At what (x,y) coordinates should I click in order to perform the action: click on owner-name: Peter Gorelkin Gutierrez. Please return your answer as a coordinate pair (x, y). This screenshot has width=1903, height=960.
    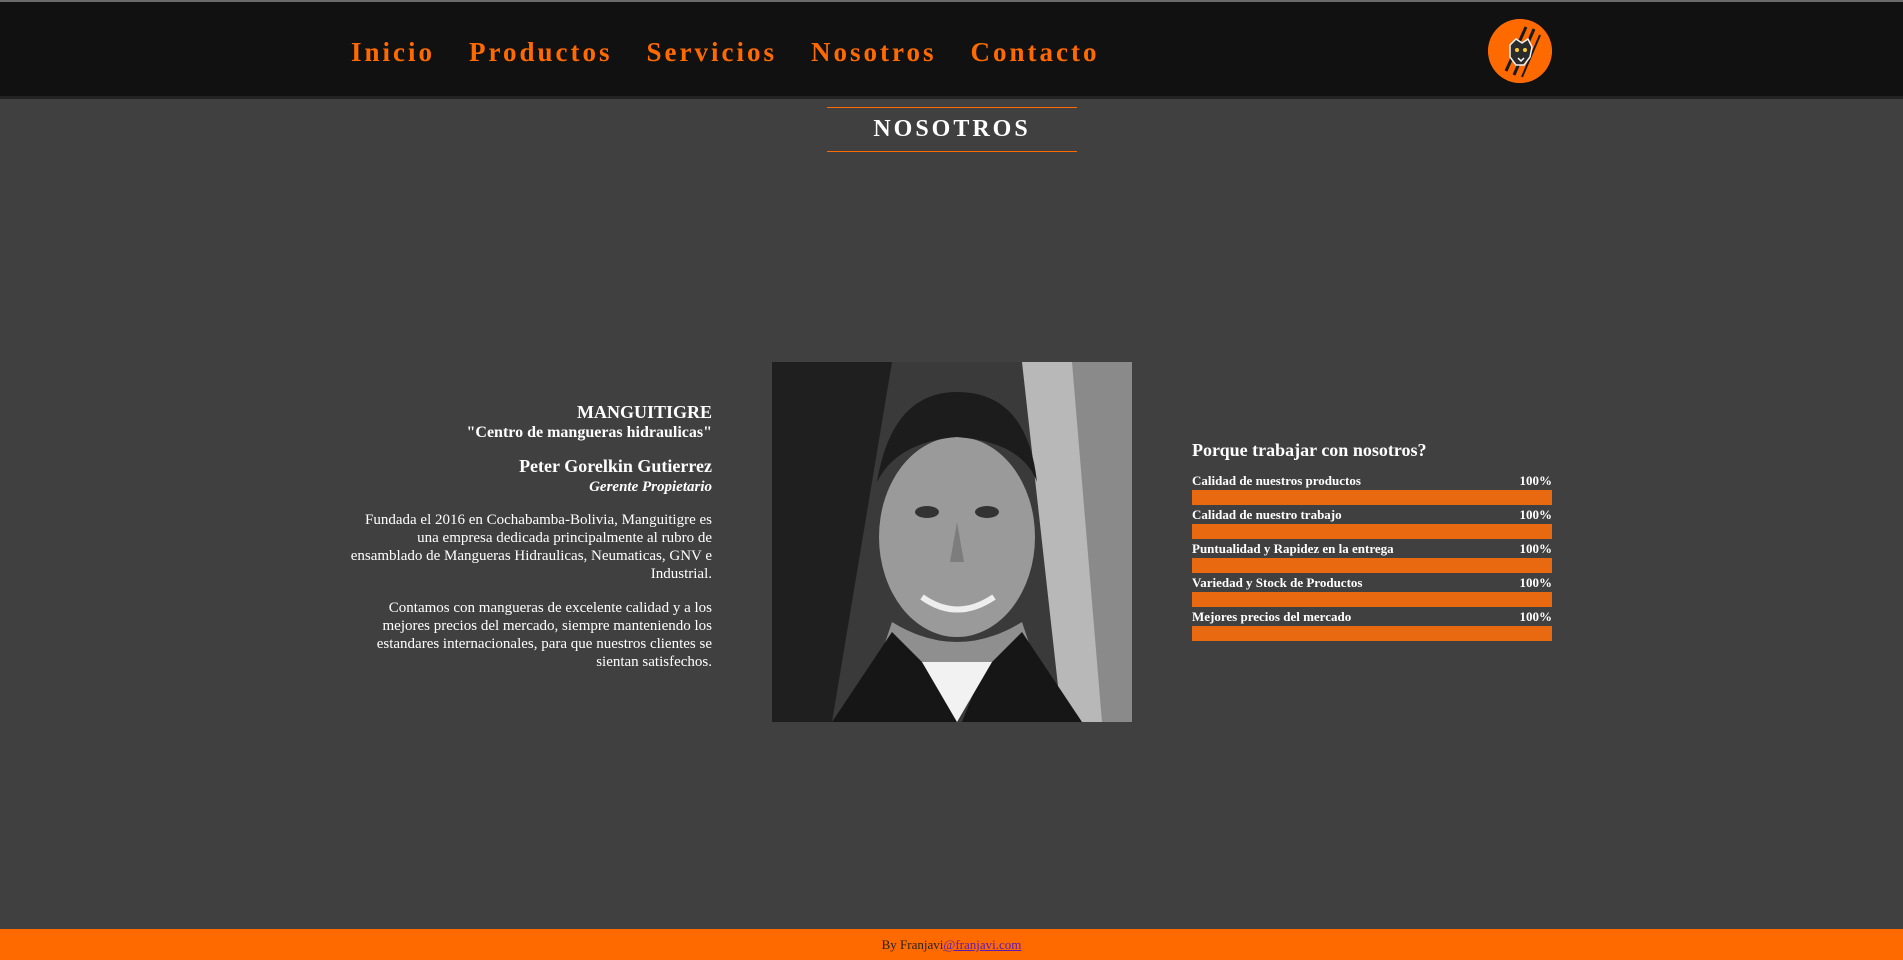
    Looking at the image, I should click on (615, 466).